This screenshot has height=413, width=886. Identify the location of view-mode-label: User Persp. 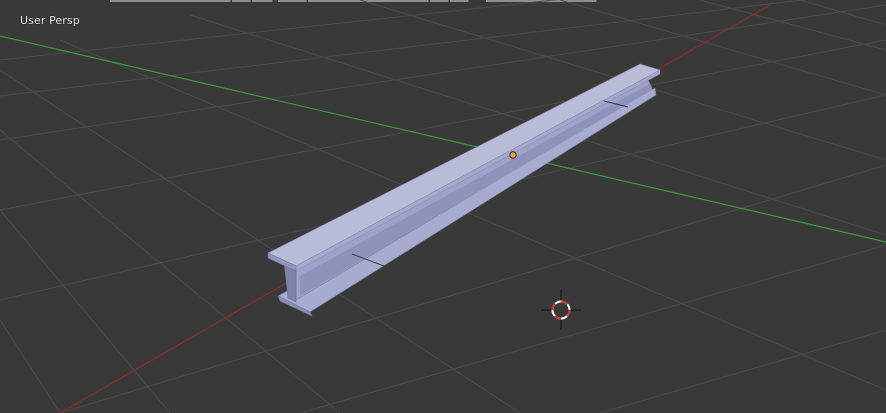
(50, 20).